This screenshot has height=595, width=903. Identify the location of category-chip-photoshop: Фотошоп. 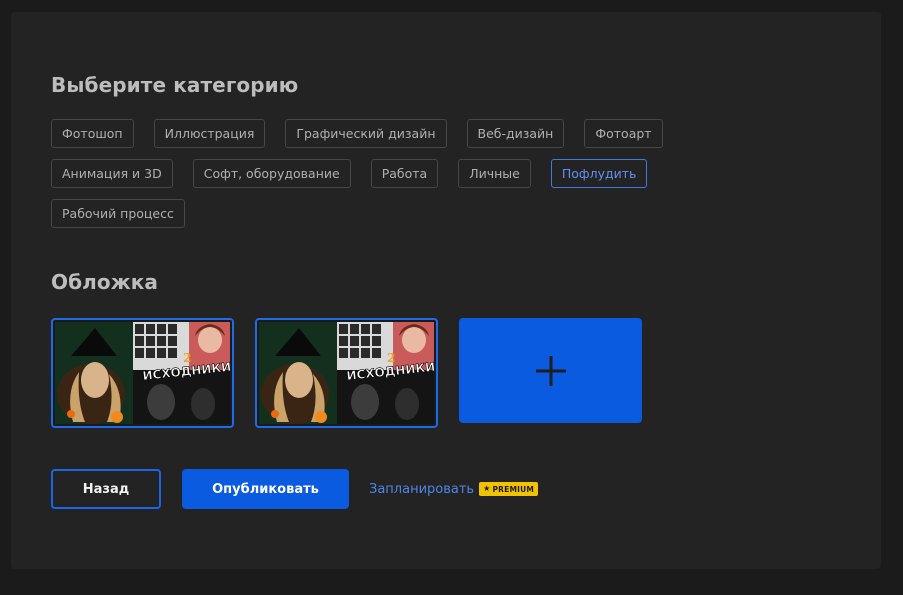
(92, 133).